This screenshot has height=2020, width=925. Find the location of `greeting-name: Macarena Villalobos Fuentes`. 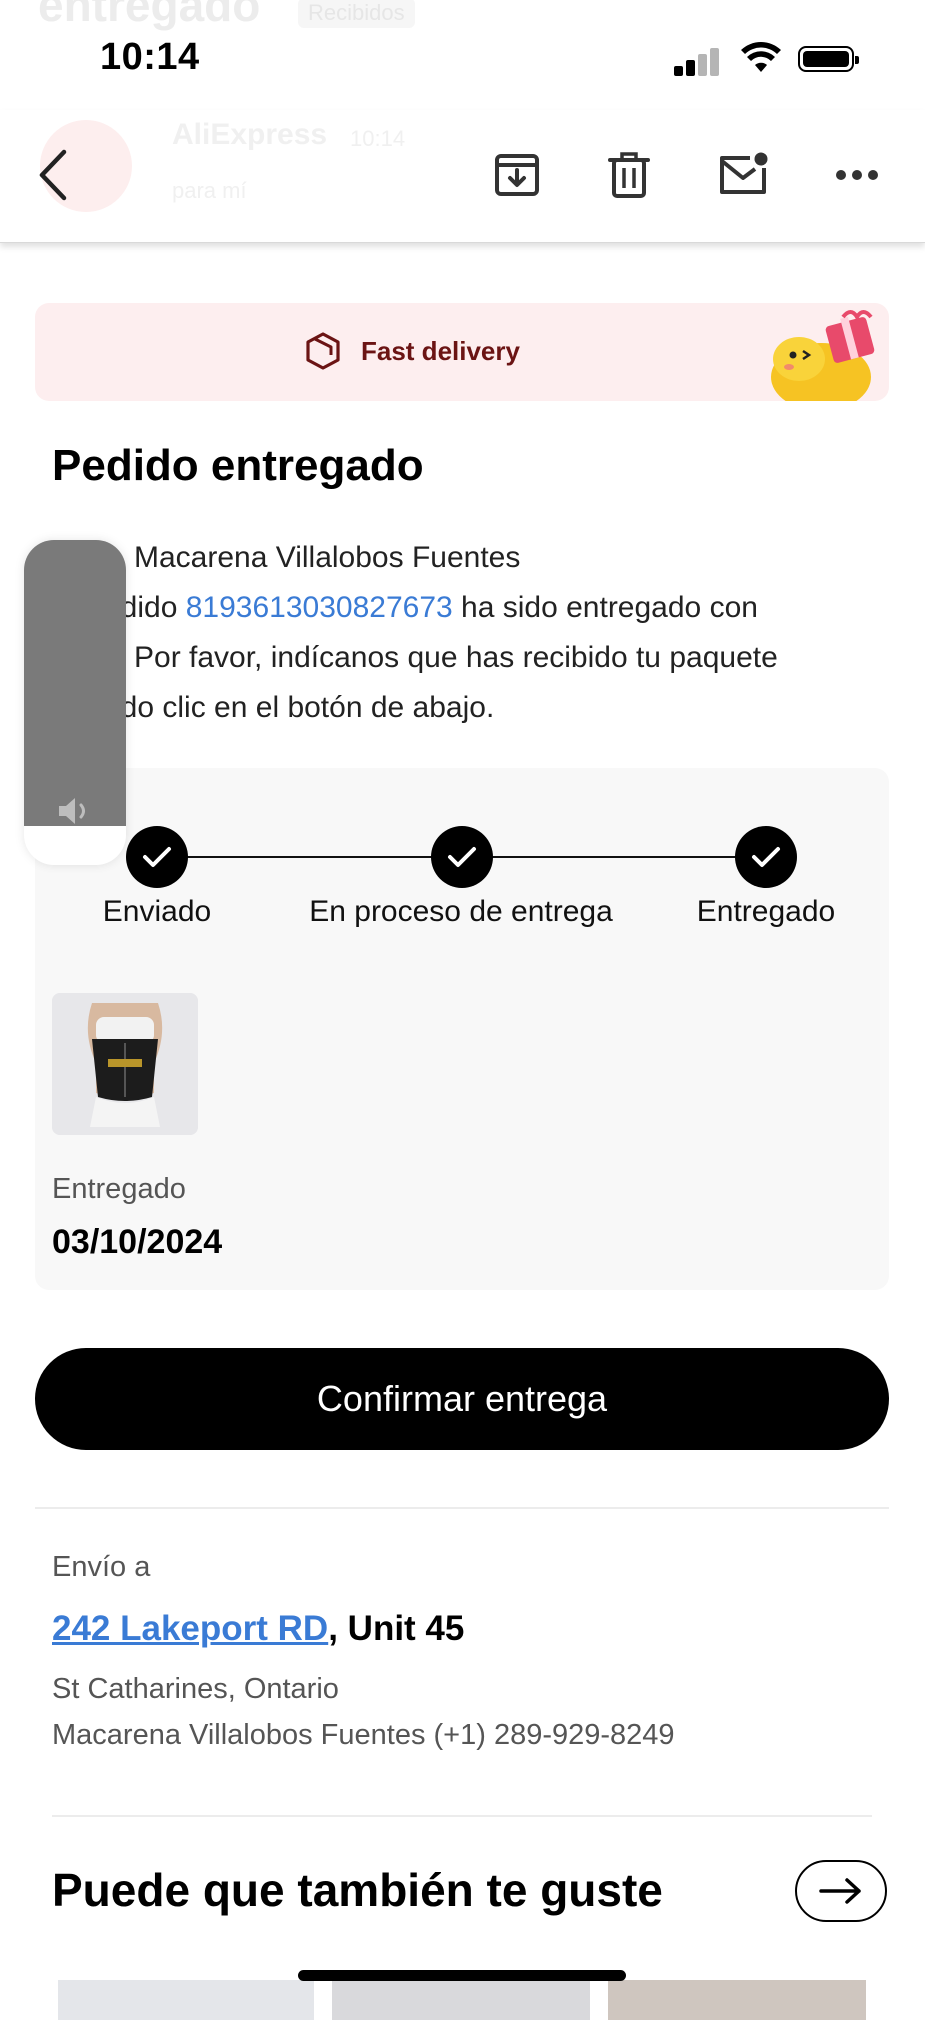

greeting-name: Macarena Villalobos Fuentes is located at coordinates (327, 557).